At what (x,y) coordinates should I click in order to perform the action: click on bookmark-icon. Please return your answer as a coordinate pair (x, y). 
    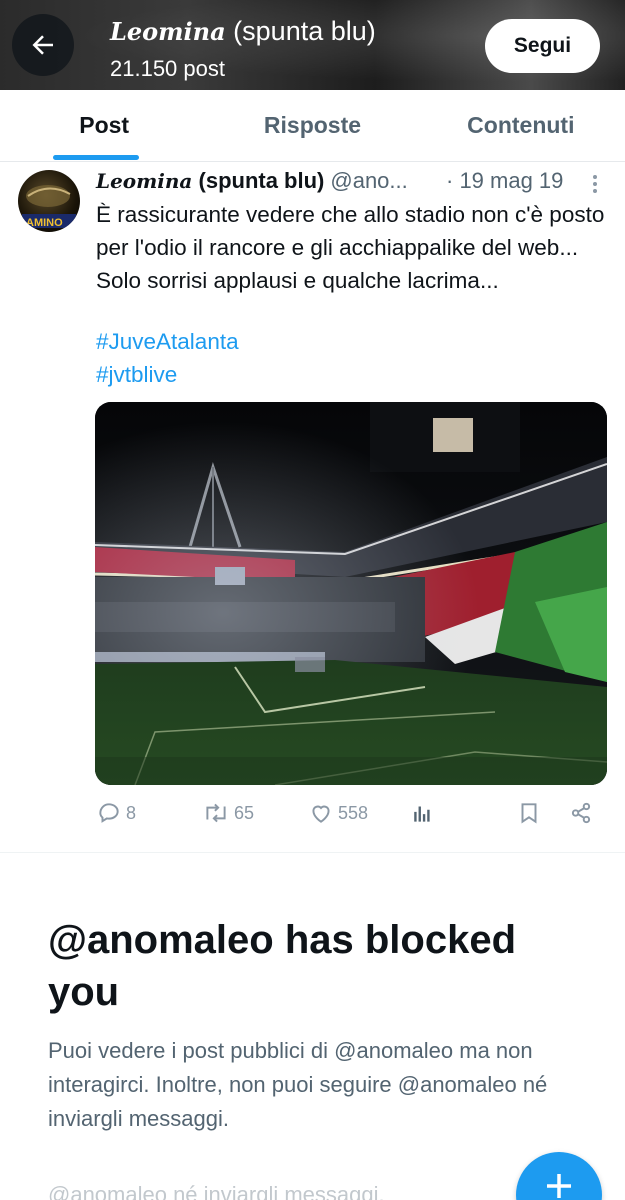
    Looking at the image, I should click on (529, 813).